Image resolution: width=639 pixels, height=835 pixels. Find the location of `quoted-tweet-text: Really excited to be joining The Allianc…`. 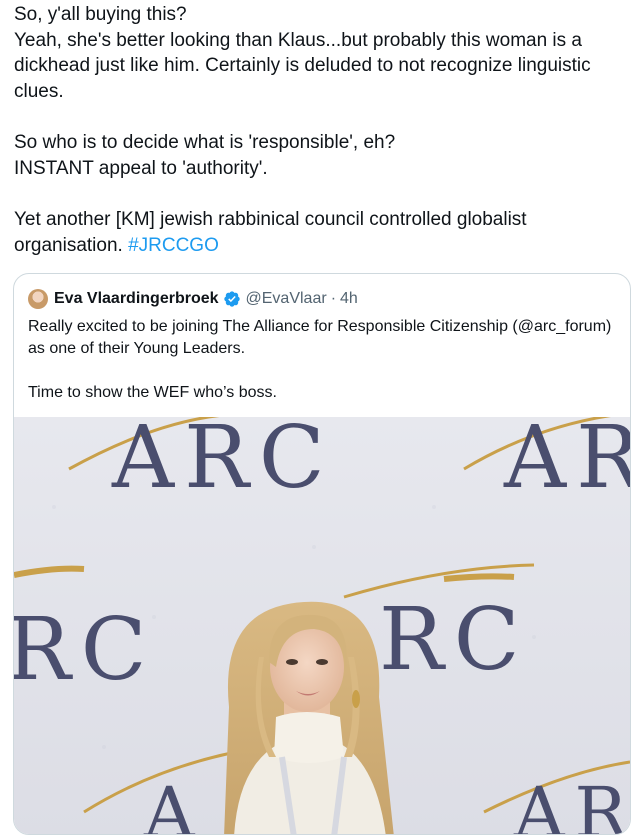

quoted-tweet-text: Really excited to be joining The Allianc… is located at coordinates (323, 360).